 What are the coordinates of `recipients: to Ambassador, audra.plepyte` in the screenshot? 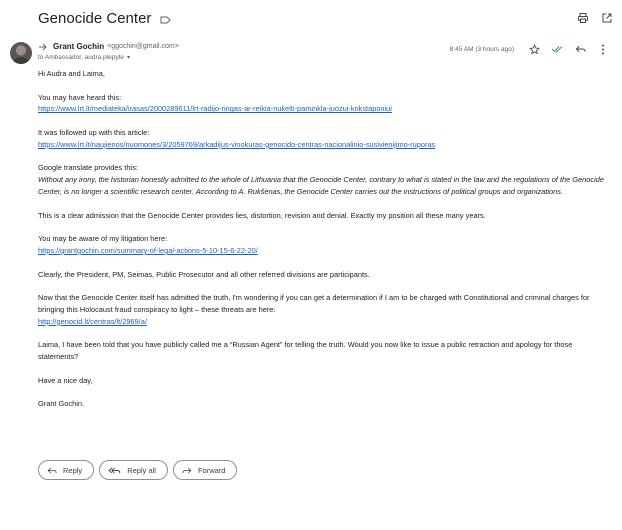 It's located at (81, 57).